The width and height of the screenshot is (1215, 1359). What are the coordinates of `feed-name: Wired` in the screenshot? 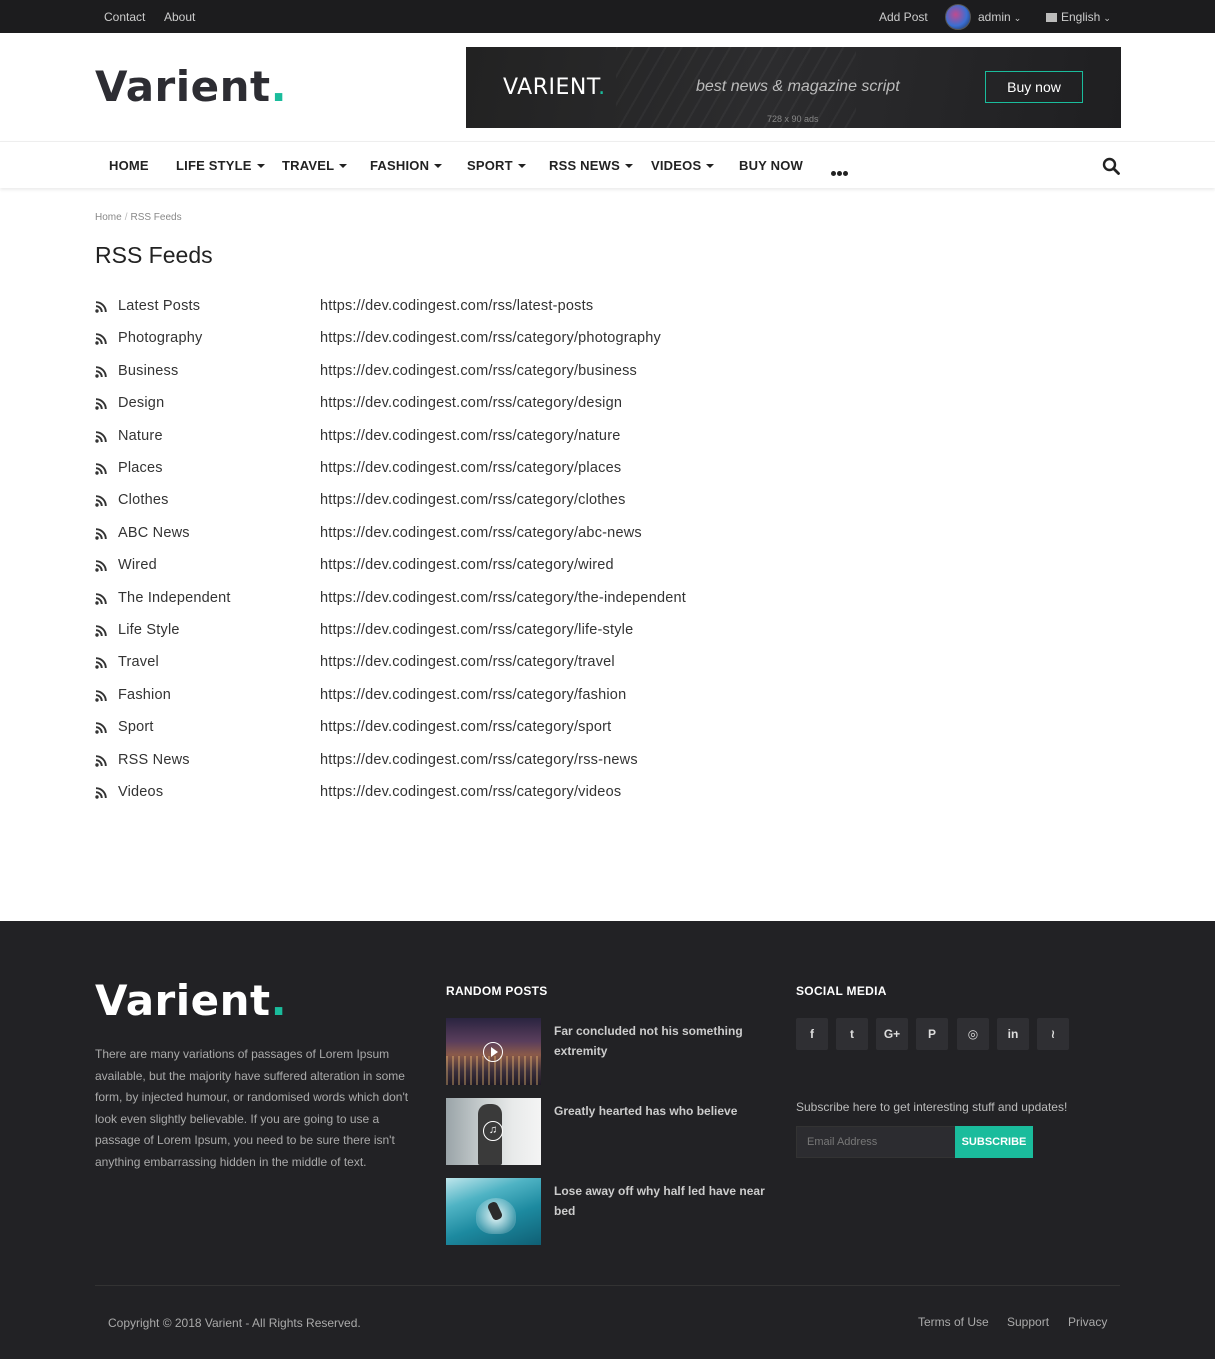 It's located at (137, 565).